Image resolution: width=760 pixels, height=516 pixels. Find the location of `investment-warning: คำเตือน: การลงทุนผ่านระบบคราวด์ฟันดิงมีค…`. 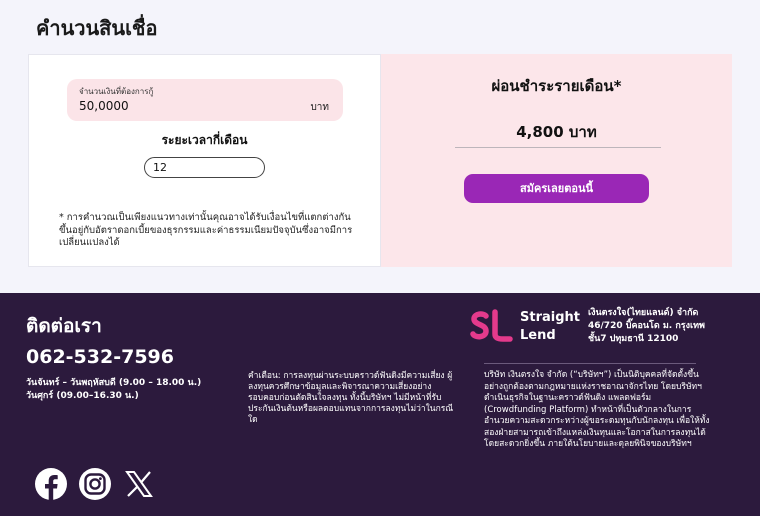

investment-warning: คำเตือน: การลงทุนผ่านระบบคราวด์ฟันดิงมีค… is located at coordinates (351, 398).